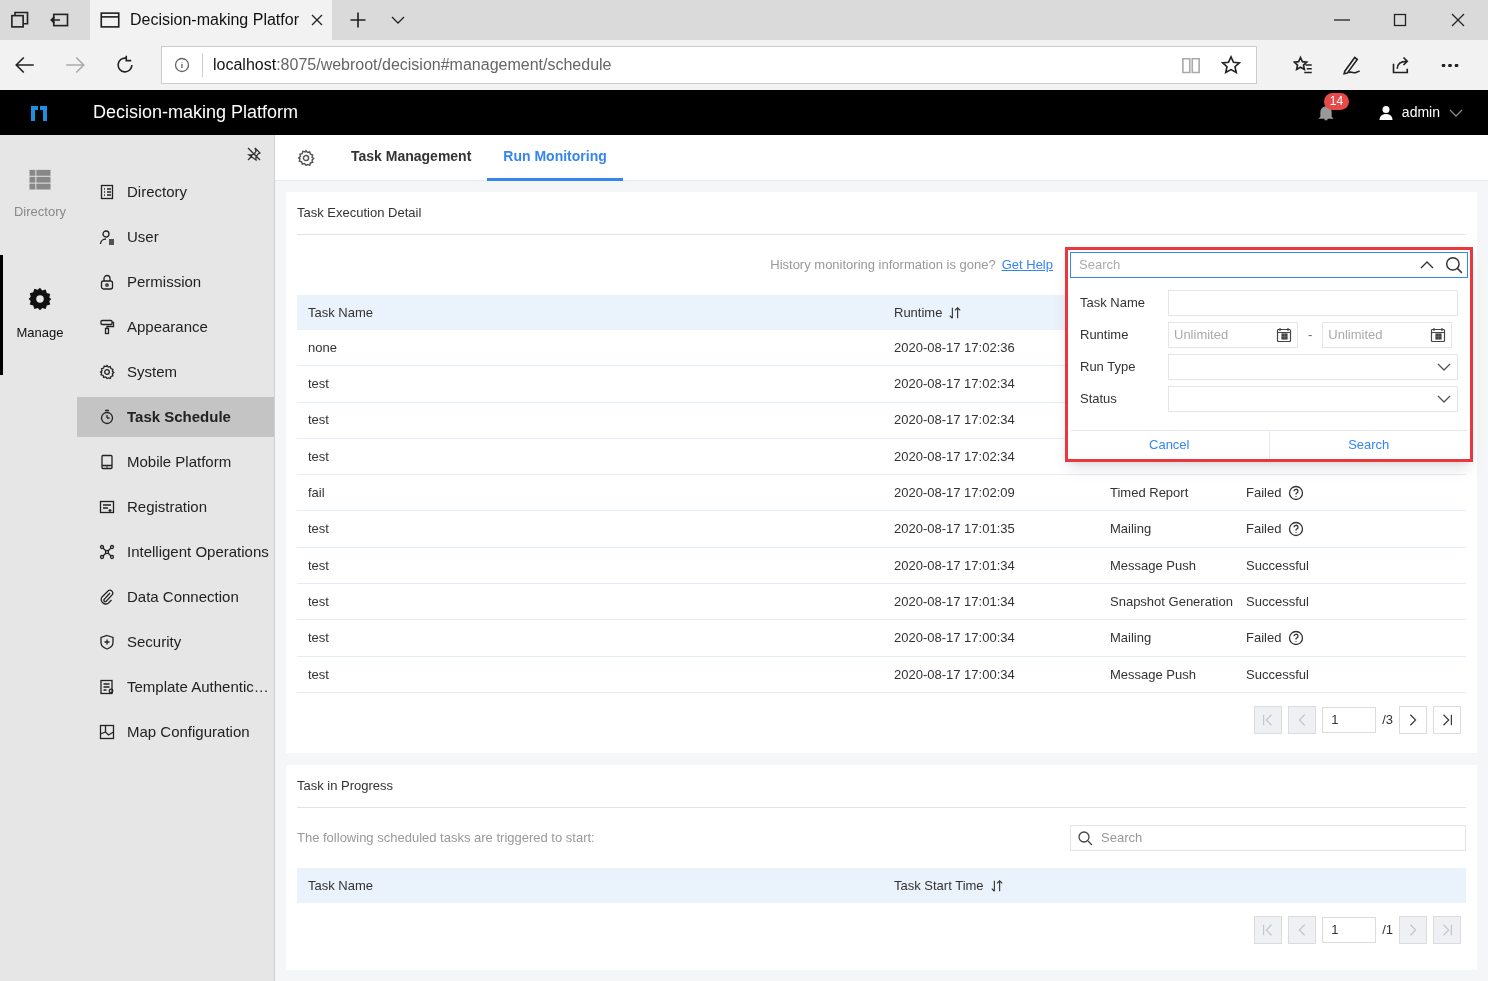  Describe the element at coordinates (214, 20) in the screenshot. I see `tab-title: Decision-making Platfor` at that location.